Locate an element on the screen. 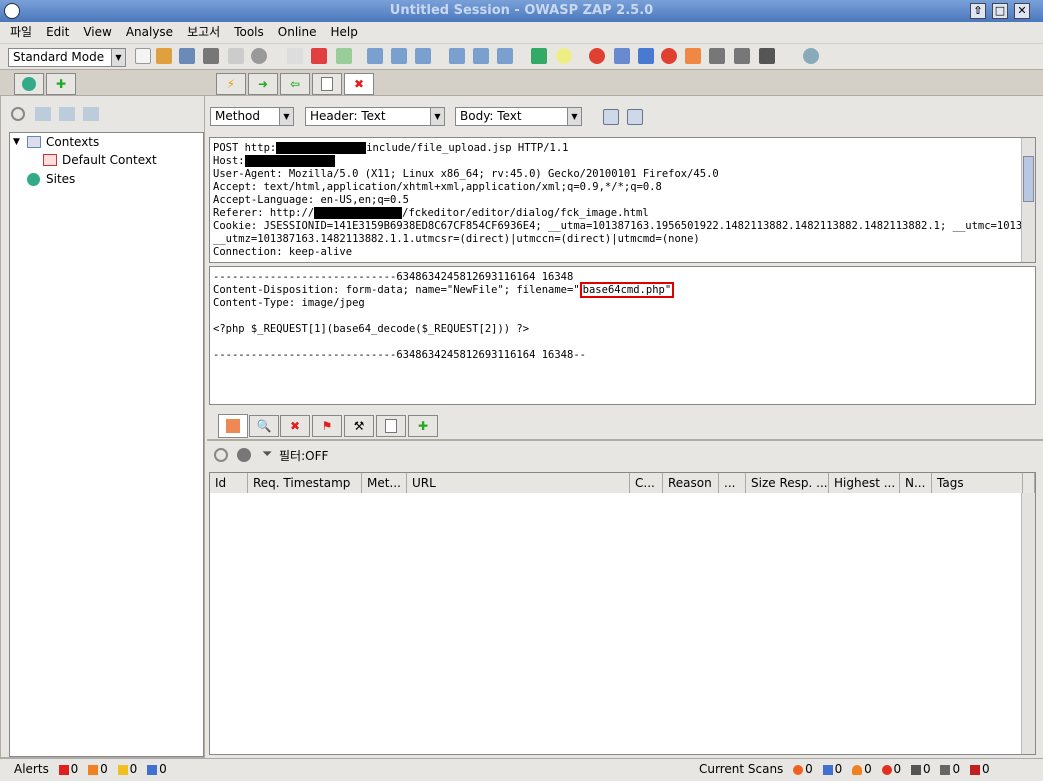 This screenshot has width=1043, height=781. help-icon is located at coordinates (811, 56).